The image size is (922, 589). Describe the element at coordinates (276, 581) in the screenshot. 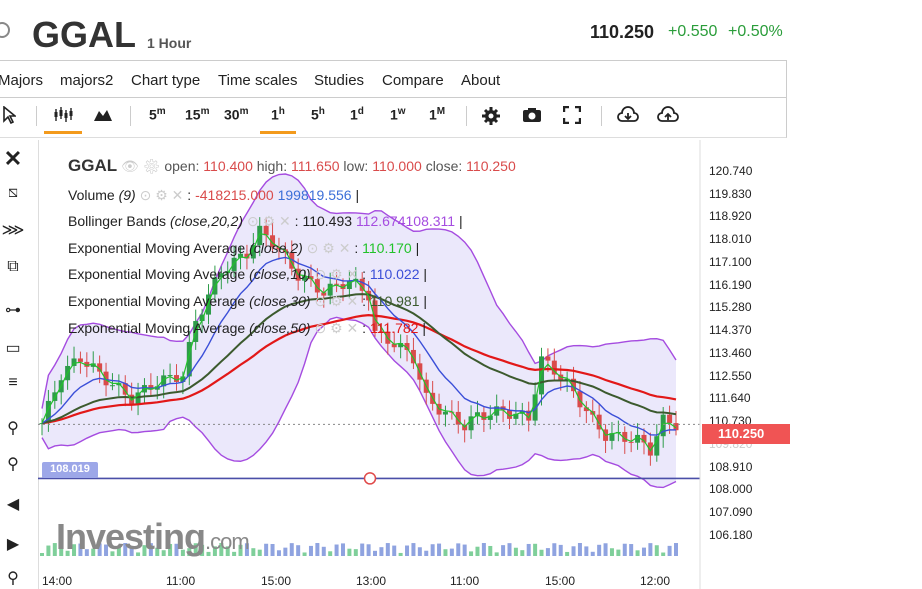

I see `x-tick: 15:00` at that location.